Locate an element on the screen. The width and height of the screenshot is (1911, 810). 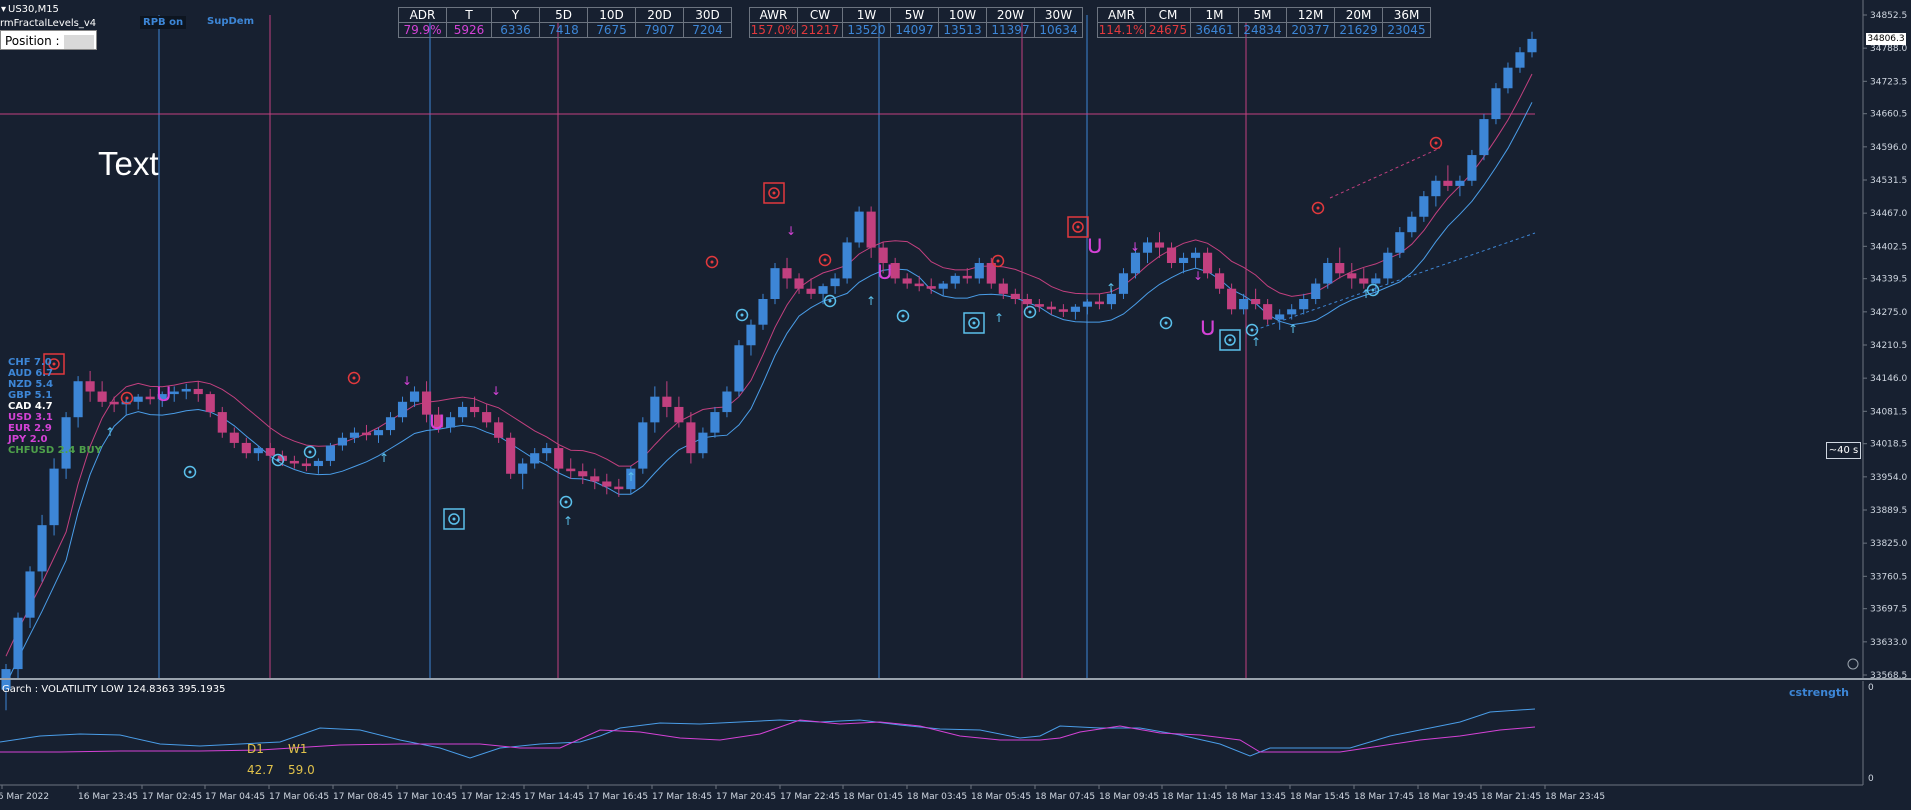
table-header: 1W is located at coordinates (866, 15).